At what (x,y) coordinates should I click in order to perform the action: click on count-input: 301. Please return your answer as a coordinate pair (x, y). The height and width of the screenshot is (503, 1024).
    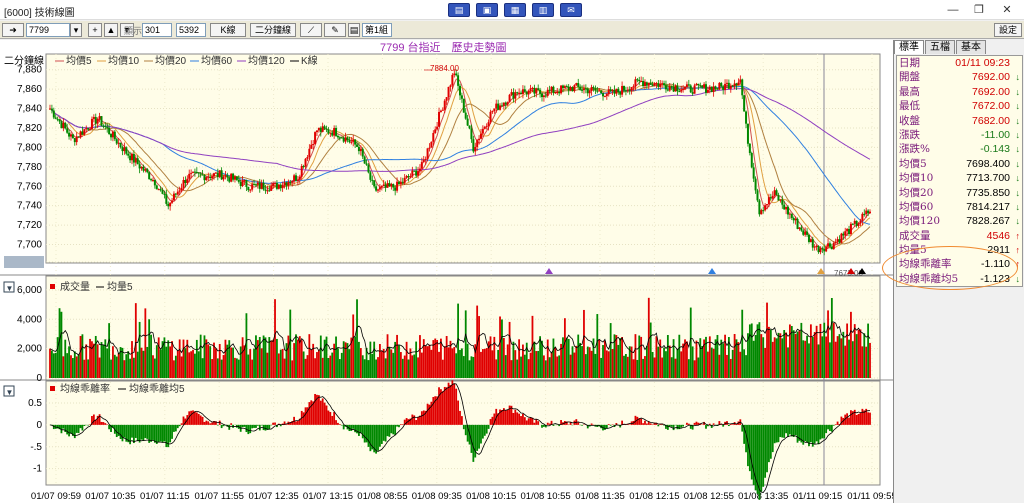
    Looking at the image, I should click on (157, 30).